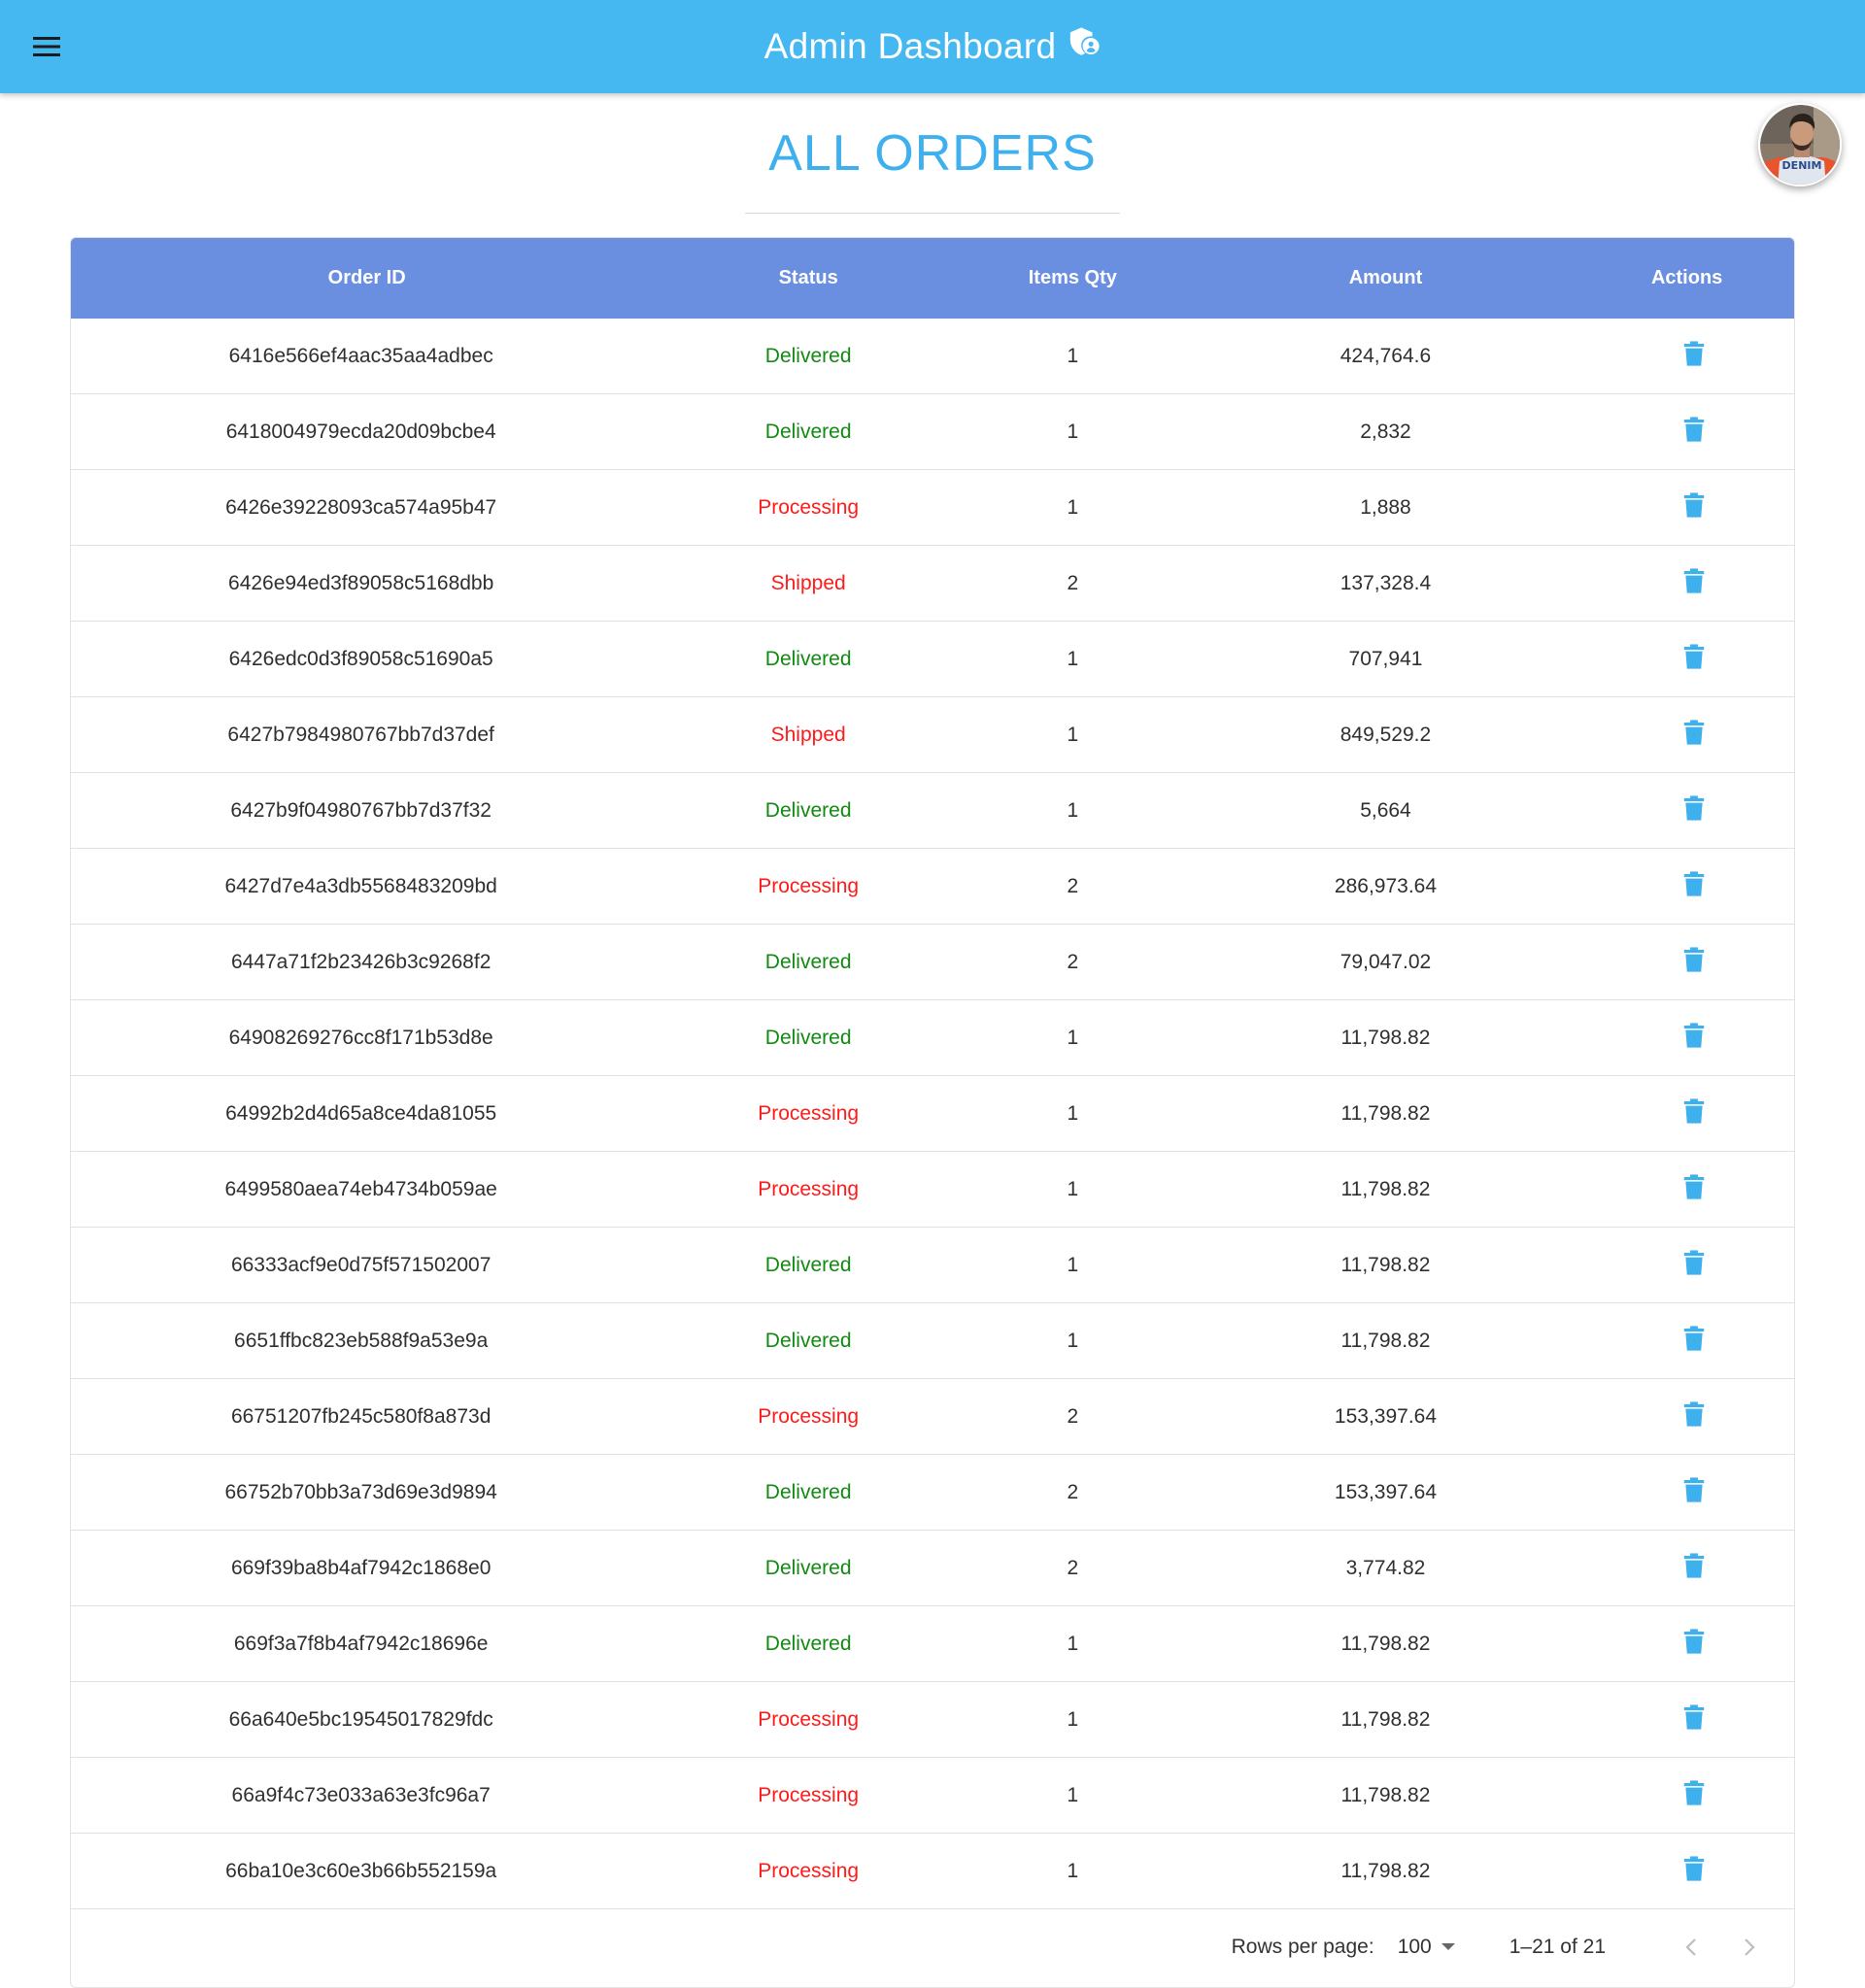 The image size is (1865, 1988). I want to click on column-header-actions: Actions, so click(1686, 278).